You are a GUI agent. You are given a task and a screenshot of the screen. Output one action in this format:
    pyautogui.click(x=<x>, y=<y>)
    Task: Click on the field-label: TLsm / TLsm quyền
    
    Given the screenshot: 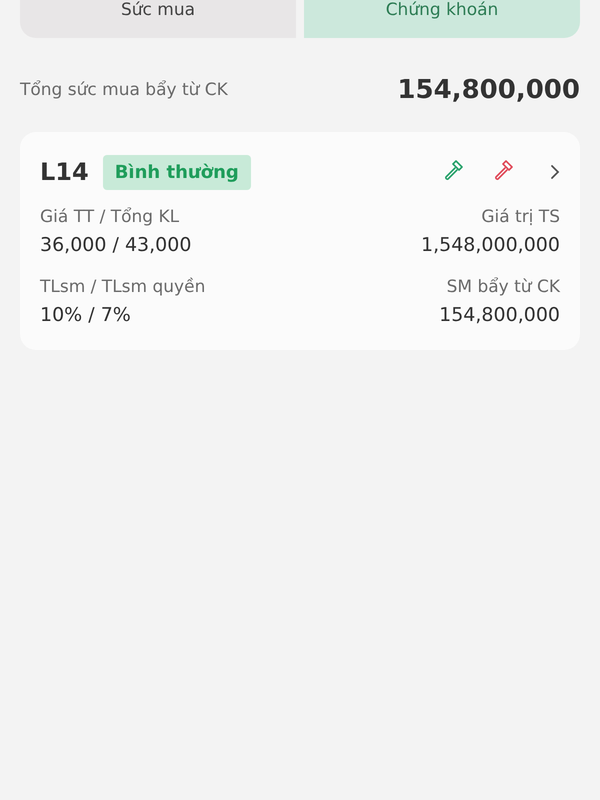 What is the action you would take?
    pyautogui.click(x=123, y=287)
    